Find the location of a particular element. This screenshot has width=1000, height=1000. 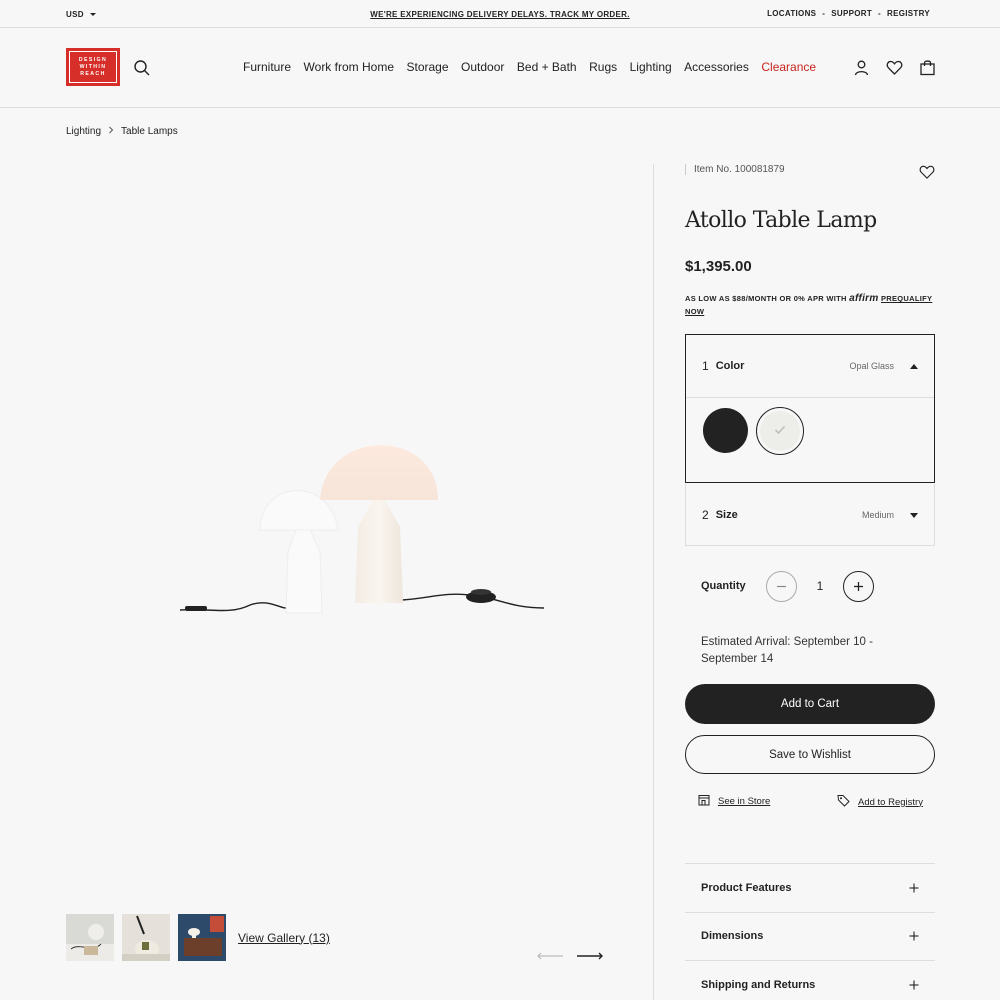

option-label: Color is located at coordinates (730, 366).